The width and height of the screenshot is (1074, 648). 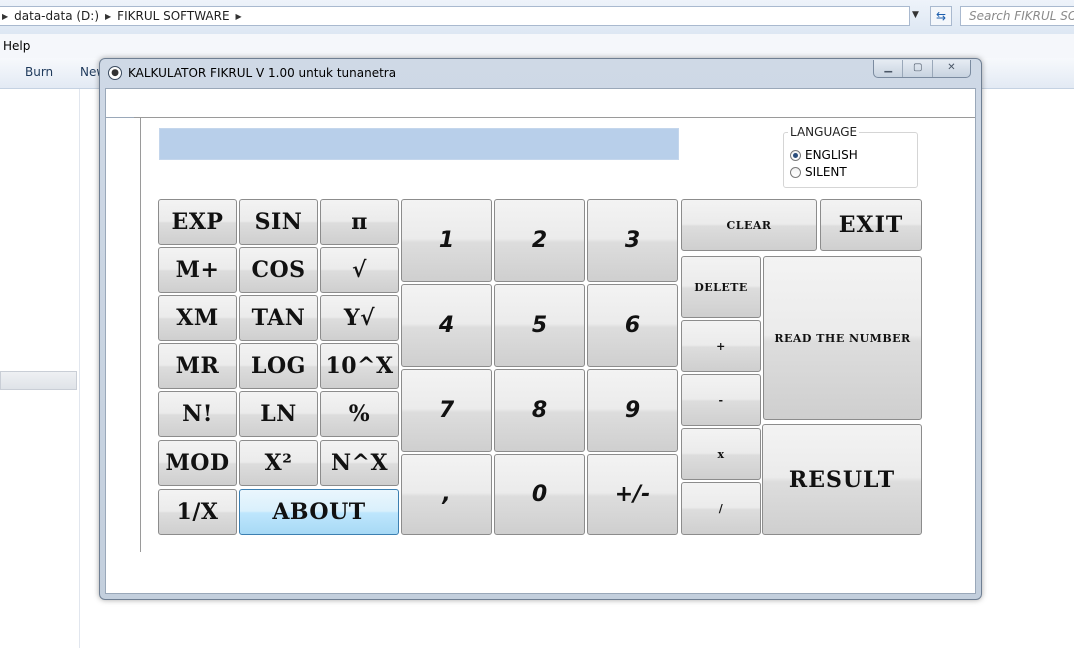 I want to click on language-group: LANGUAGE ENGLISH SILENT, so click(x=850, y=156).